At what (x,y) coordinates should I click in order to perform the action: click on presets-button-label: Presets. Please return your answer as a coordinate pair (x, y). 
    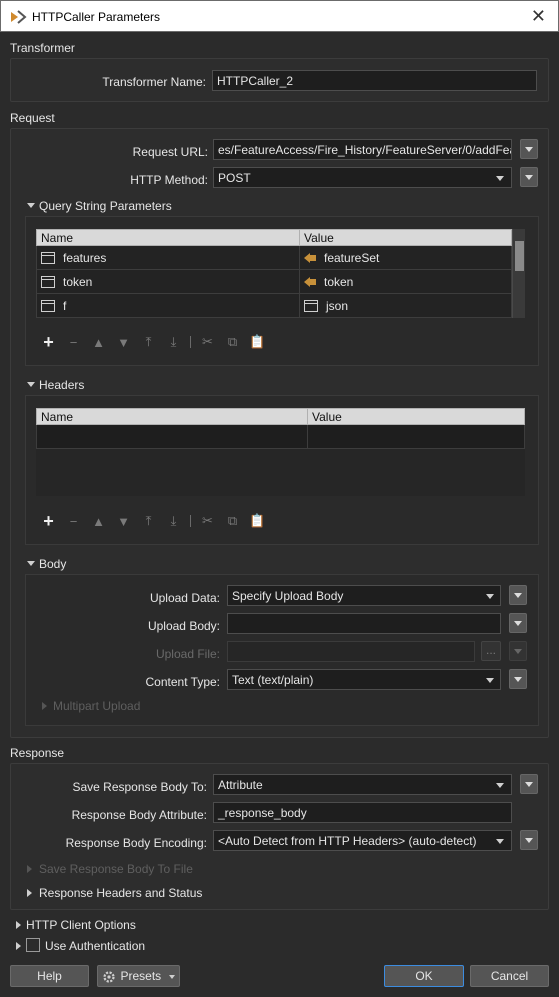
    Looking at the image, I should click on (141, 976).